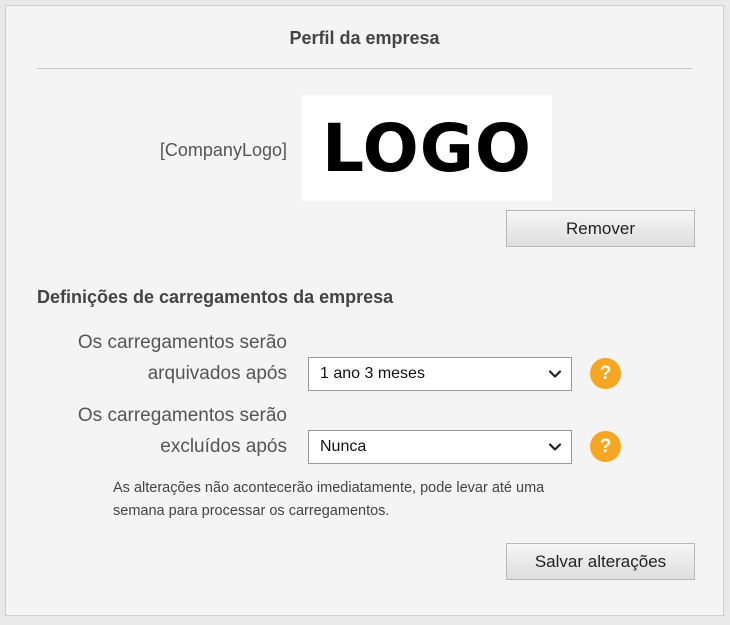  I want to click on delete-select-value: Nunca, so click(343, 446).